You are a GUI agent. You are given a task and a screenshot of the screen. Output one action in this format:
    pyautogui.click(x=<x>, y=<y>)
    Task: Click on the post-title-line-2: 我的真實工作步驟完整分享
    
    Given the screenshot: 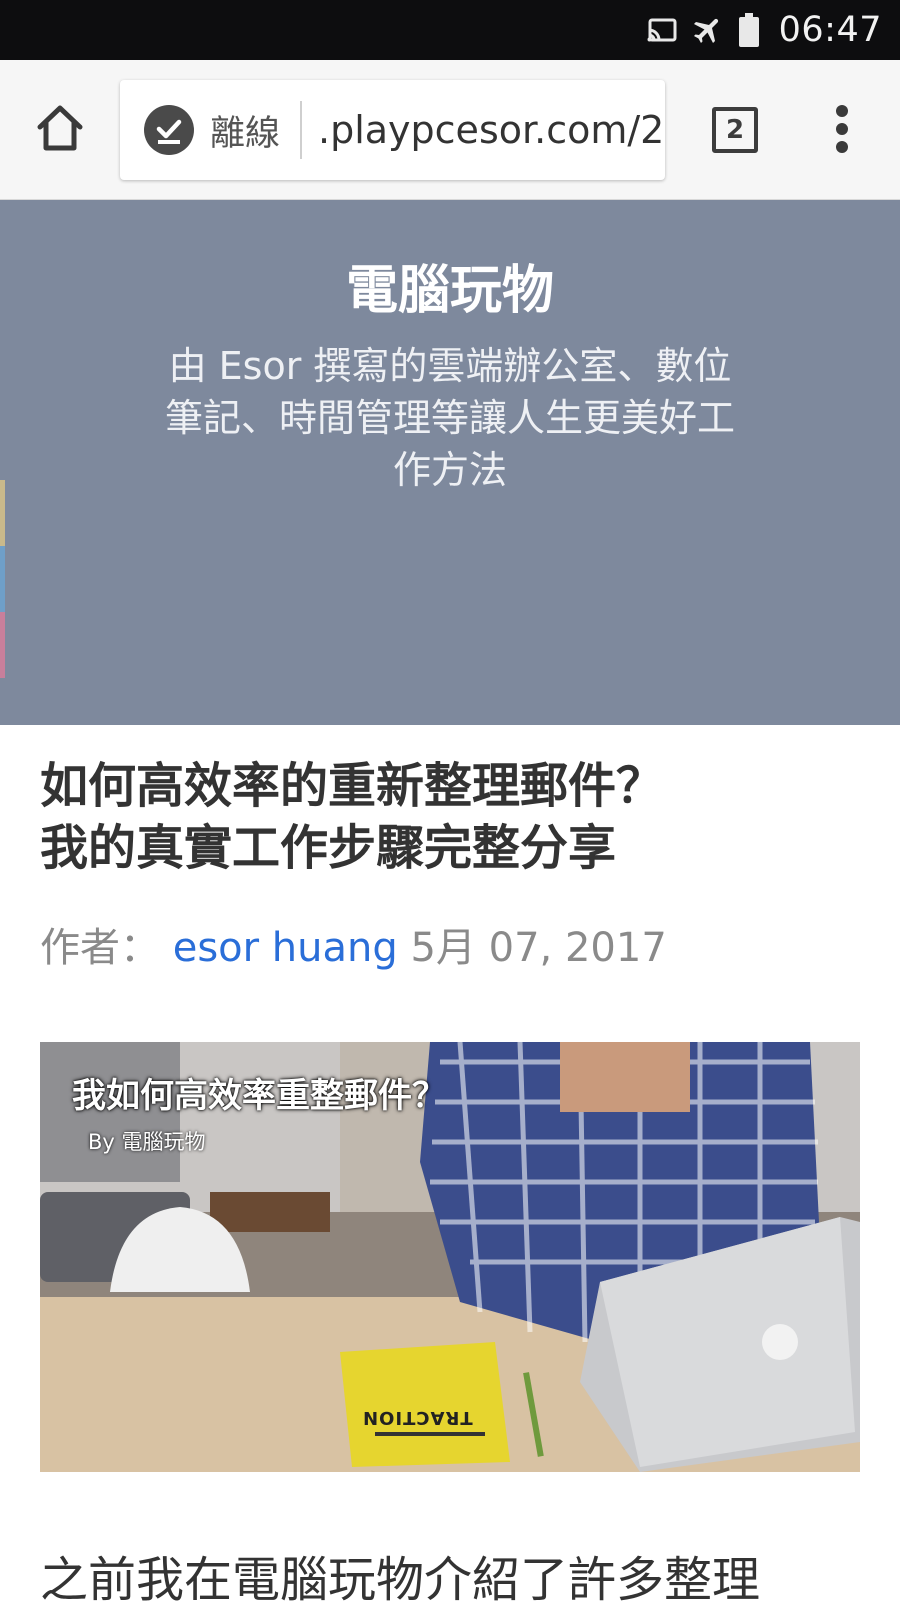 What is the action you would take?
    pyautogui.click(x=328, y=848)
    